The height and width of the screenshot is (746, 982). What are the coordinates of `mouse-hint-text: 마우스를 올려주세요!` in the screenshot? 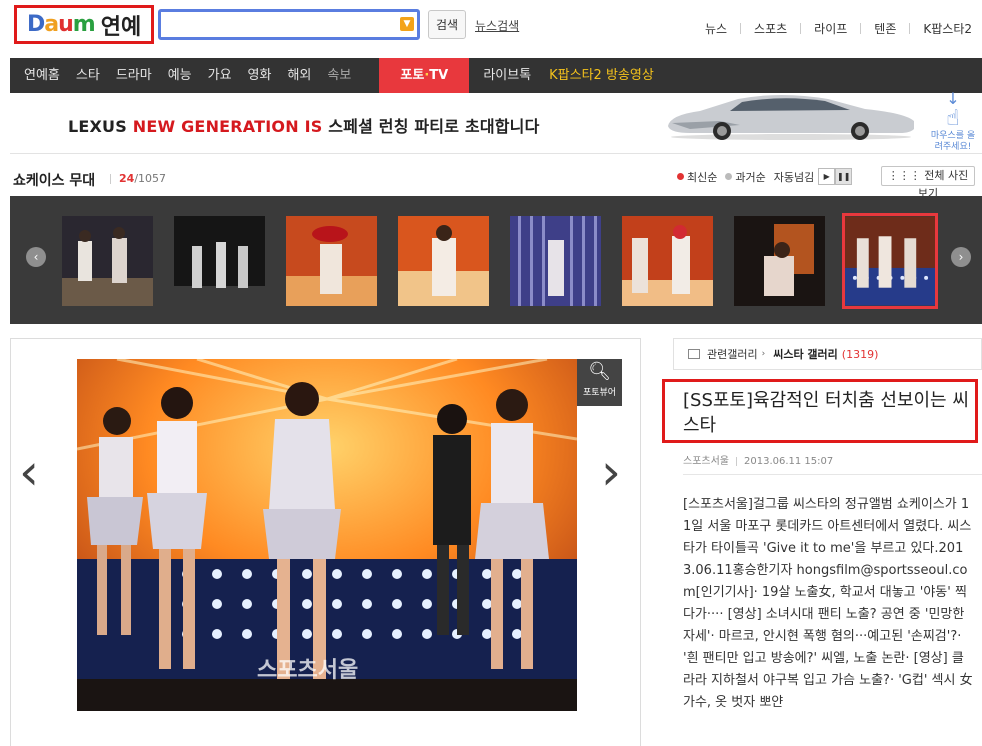 It's located at (953, 141).